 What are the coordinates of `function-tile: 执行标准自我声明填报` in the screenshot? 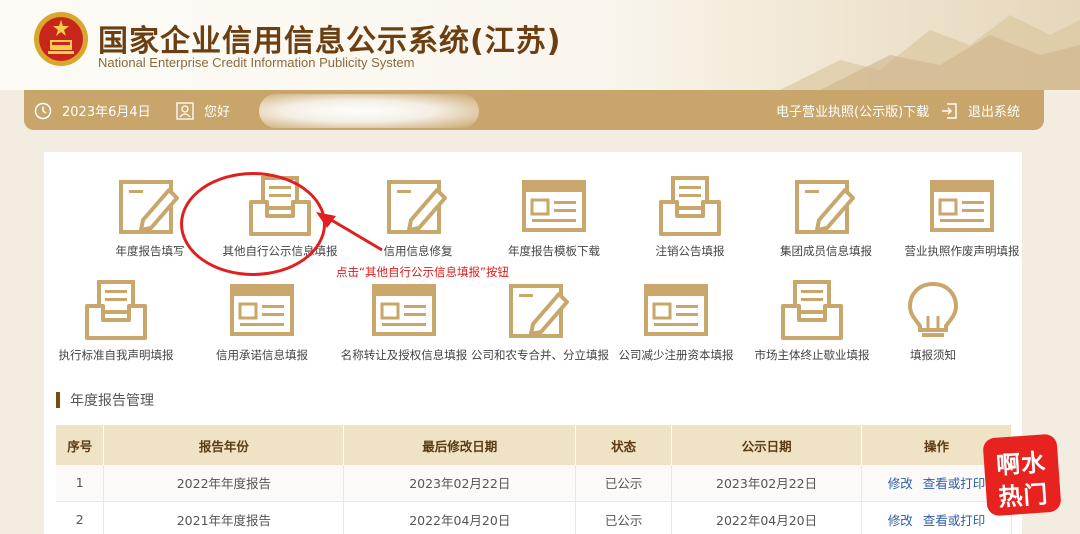 It's located at (116, 321).